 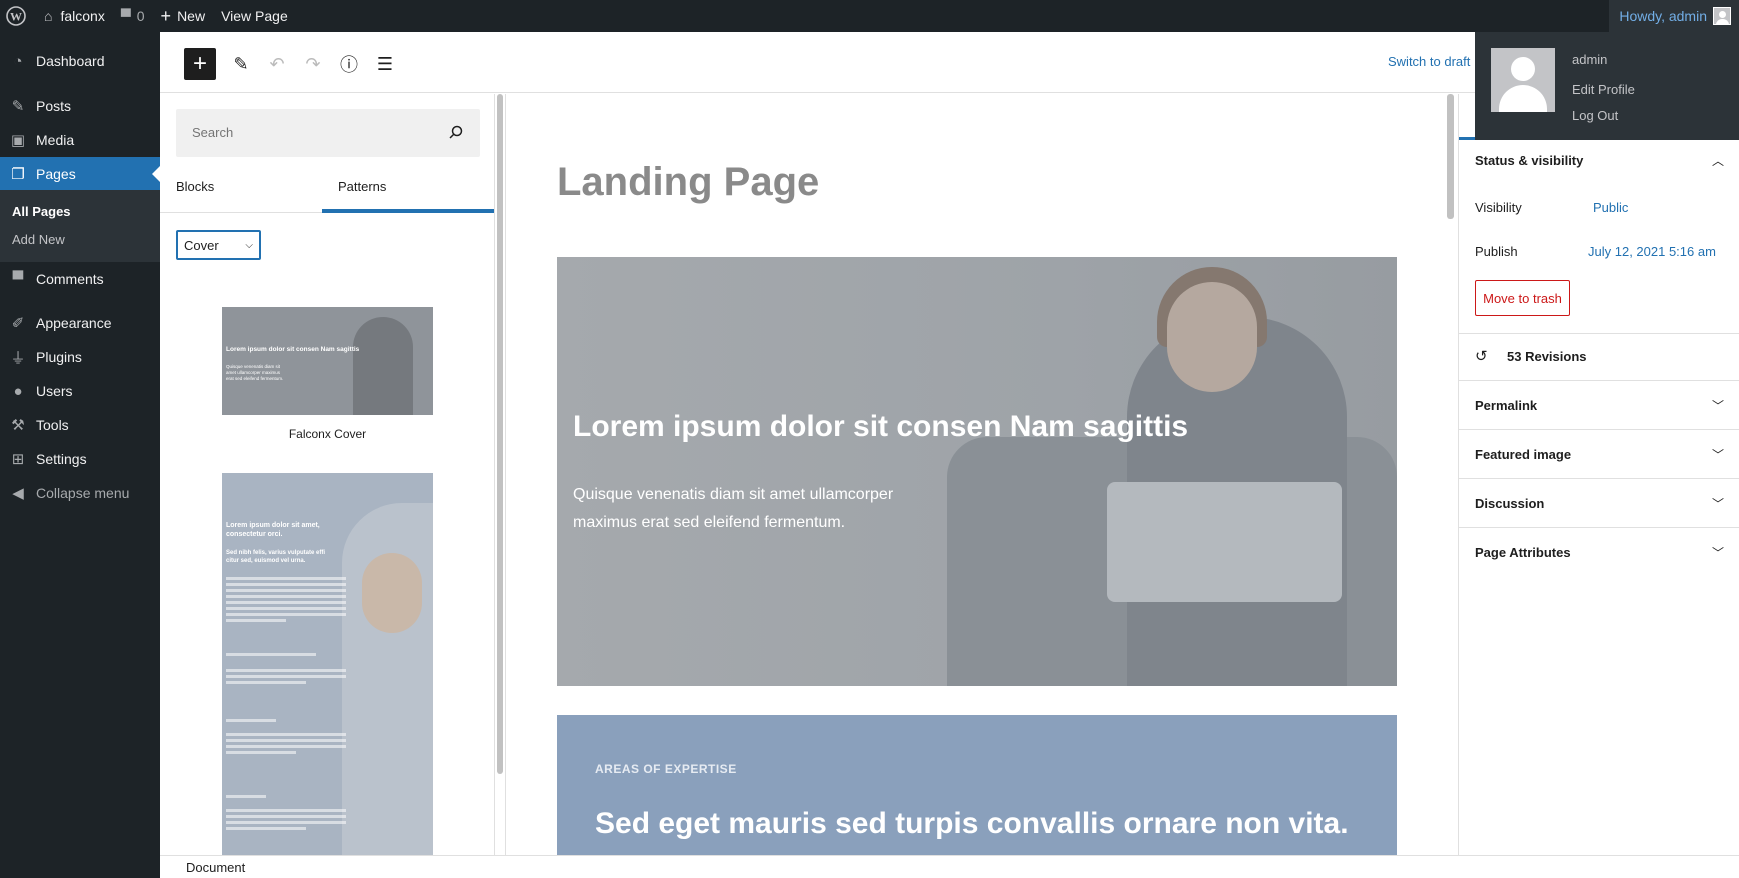 What do you see at coordinates (328, 133) in the screenshot?
I see `search-input: Search` at bounding box center [328, 133].